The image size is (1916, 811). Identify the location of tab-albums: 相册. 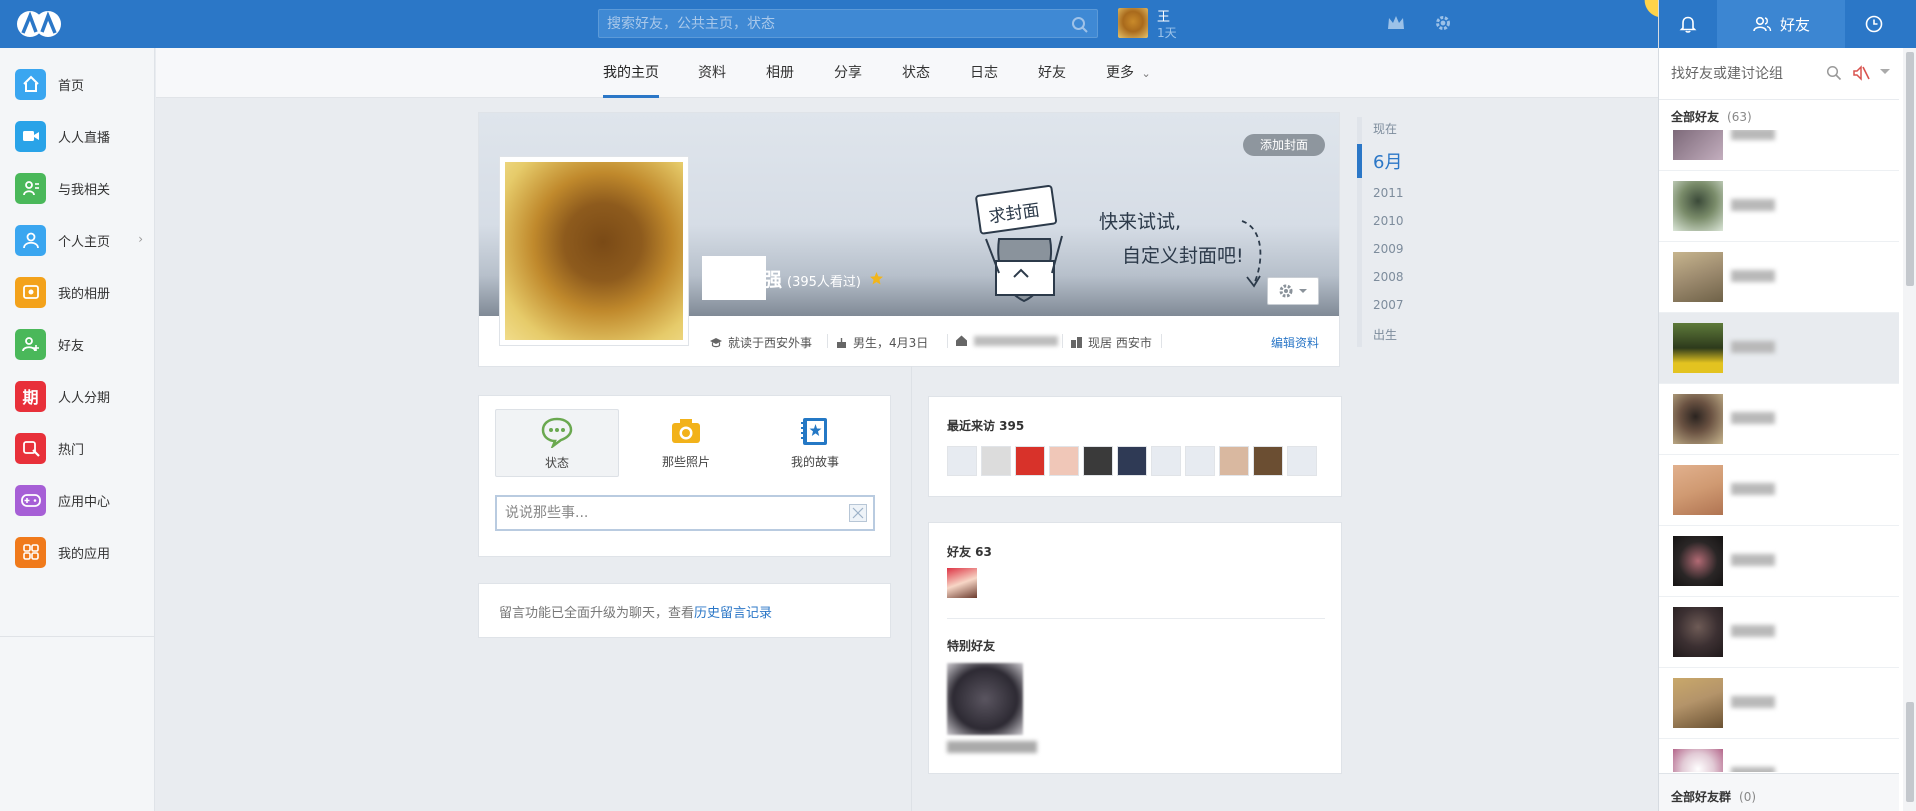
(780, 72).